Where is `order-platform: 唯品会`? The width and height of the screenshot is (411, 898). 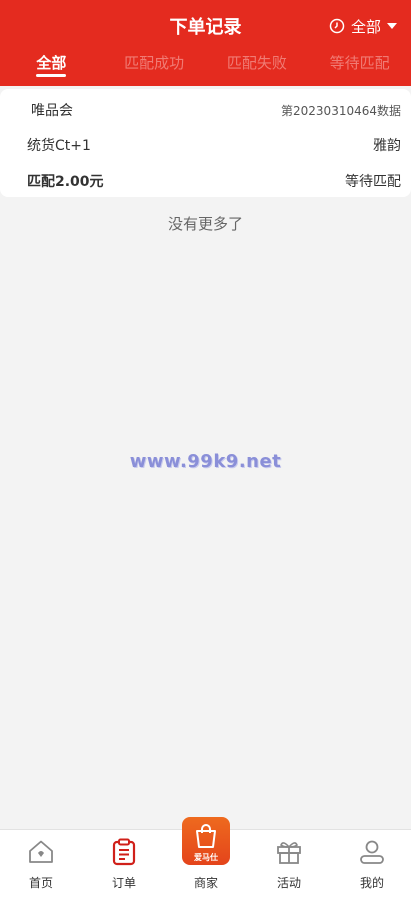 order-platform: 唯品会 is located at coordinates (52, 111).